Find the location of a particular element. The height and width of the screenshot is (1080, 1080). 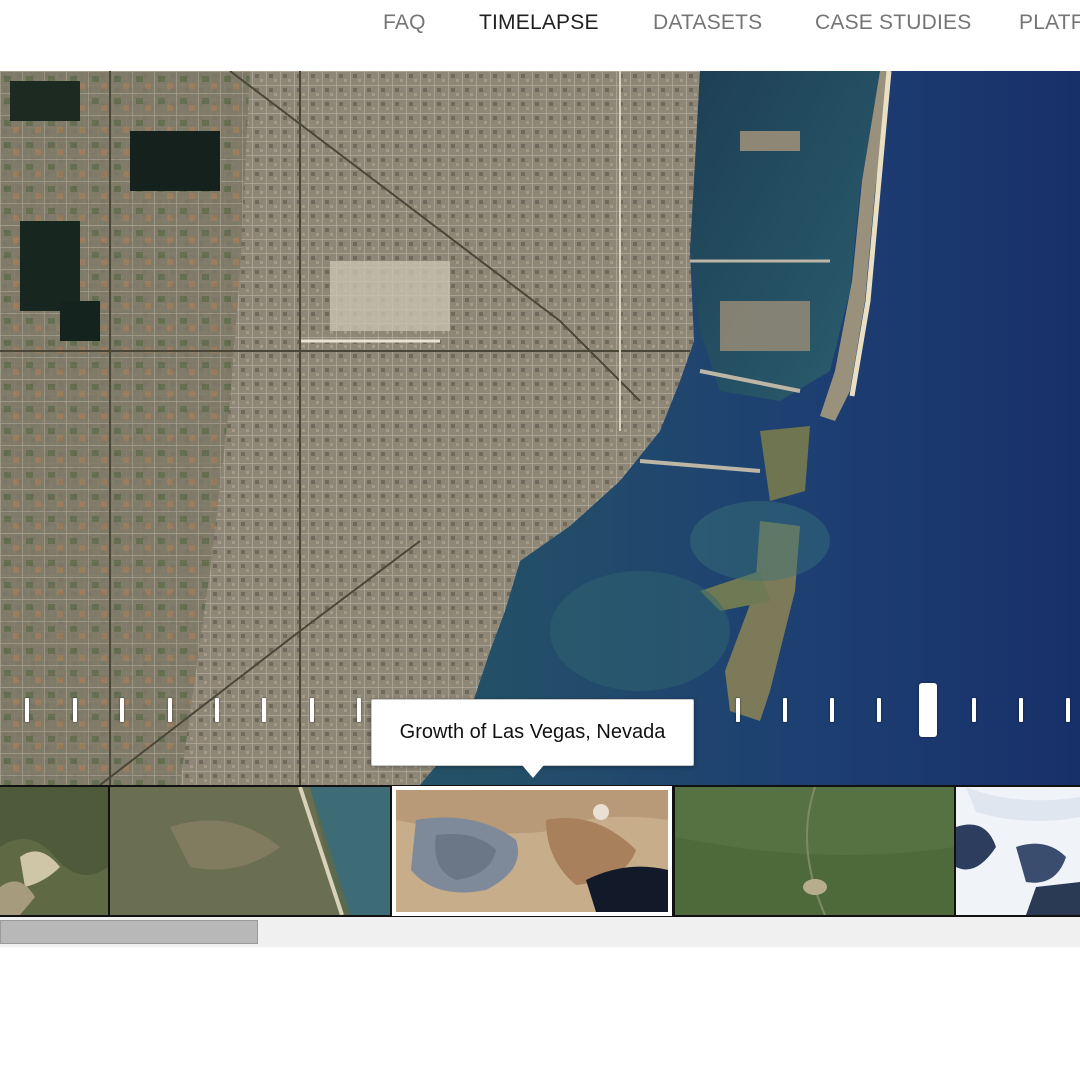

thumbnail-scrollbar is located at coordinates (540, 932).